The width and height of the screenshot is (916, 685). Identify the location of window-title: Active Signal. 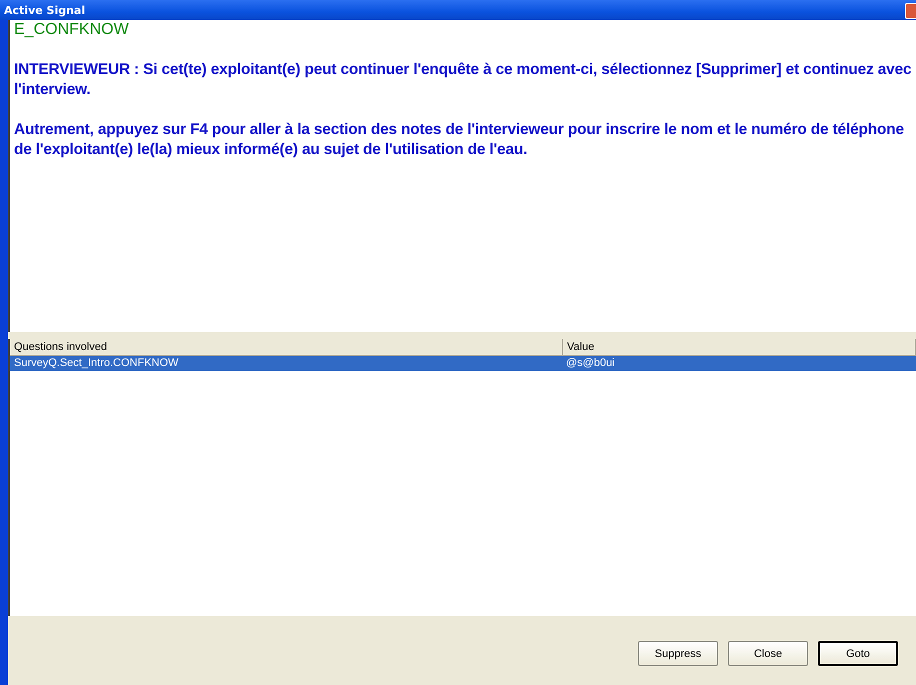
(45, 10).